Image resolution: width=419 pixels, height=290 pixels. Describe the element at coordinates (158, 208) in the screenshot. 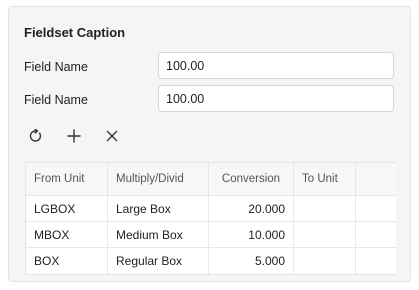

I see `cell-multiply: Large Box` at that location.